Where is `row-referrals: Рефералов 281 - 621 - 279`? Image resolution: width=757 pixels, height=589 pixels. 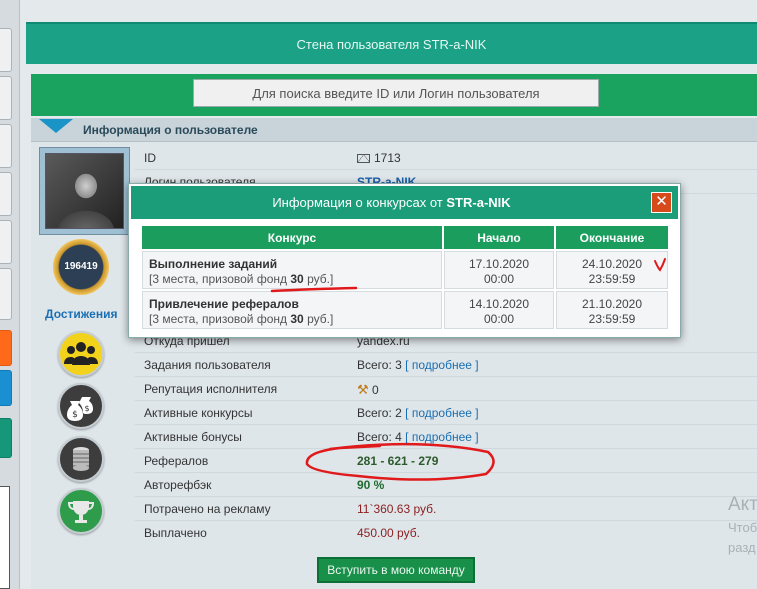 row-referrals: Рефералов 281 - 621 - 279 is located at coordinates (446, 461).